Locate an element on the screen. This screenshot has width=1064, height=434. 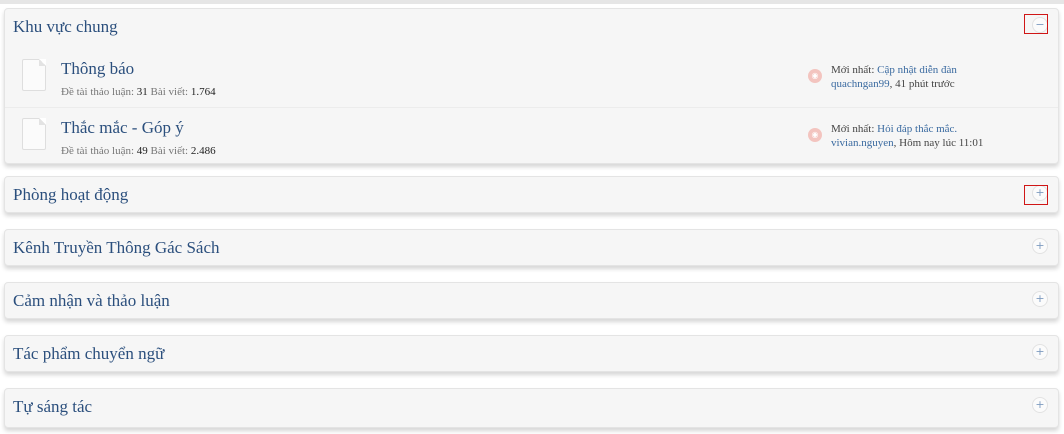
category-cam-nhan: Cảm nhận và thảo luận + is located at coordinates (531, 300).